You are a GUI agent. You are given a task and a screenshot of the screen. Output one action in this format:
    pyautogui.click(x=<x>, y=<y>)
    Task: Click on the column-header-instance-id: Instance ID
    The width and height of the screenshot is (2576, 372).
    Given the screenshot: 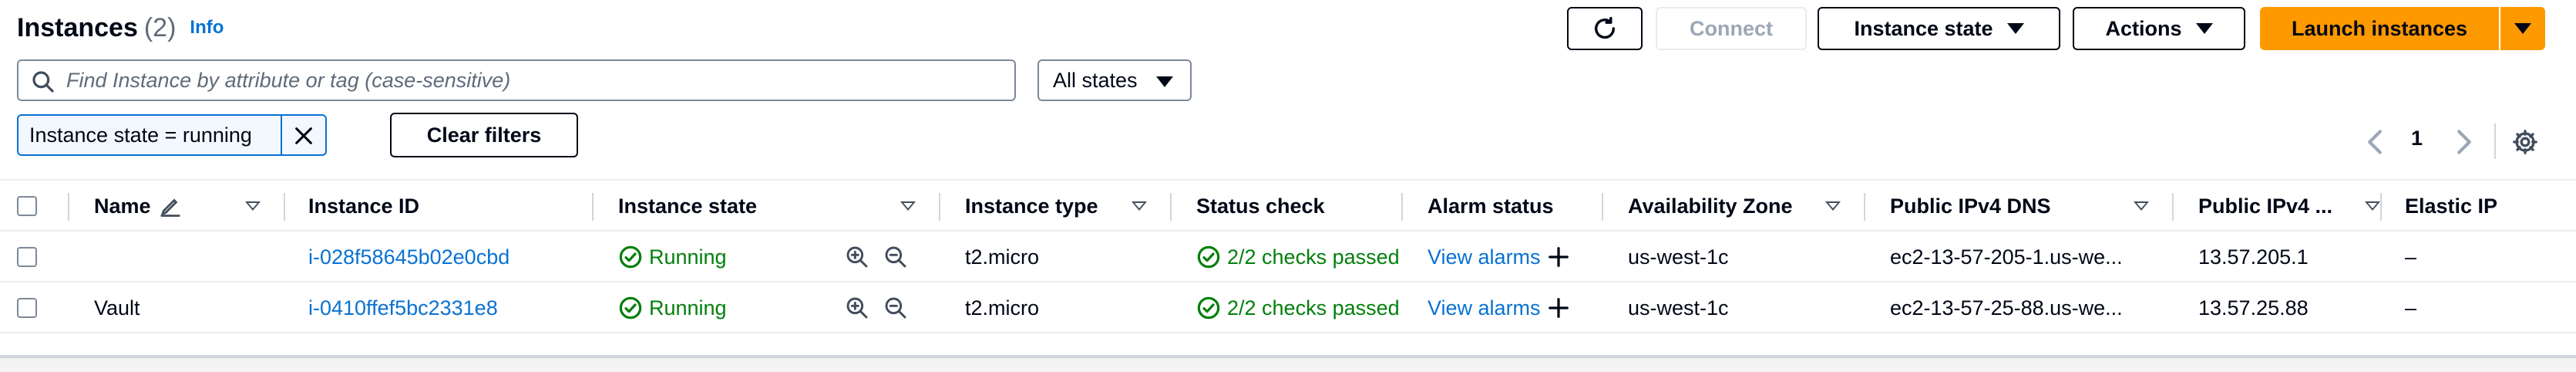 What is the action you would take?
    pyautogui.click(x=363, y=206)
    